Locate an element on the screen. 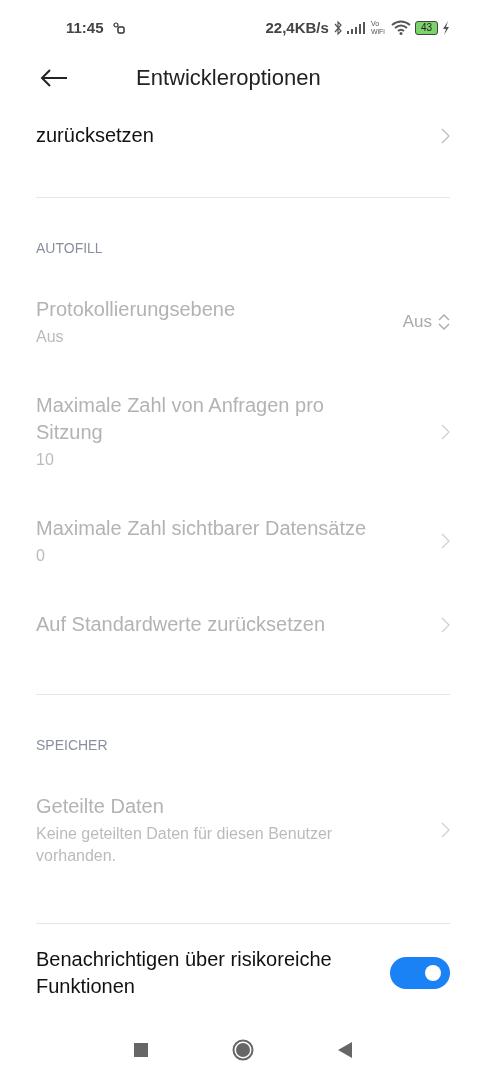 This screenshot has width=486, height=1080. settings-item: Benachrichtigen über risikoreiche Funktionen is located at coordinates (243, 973).